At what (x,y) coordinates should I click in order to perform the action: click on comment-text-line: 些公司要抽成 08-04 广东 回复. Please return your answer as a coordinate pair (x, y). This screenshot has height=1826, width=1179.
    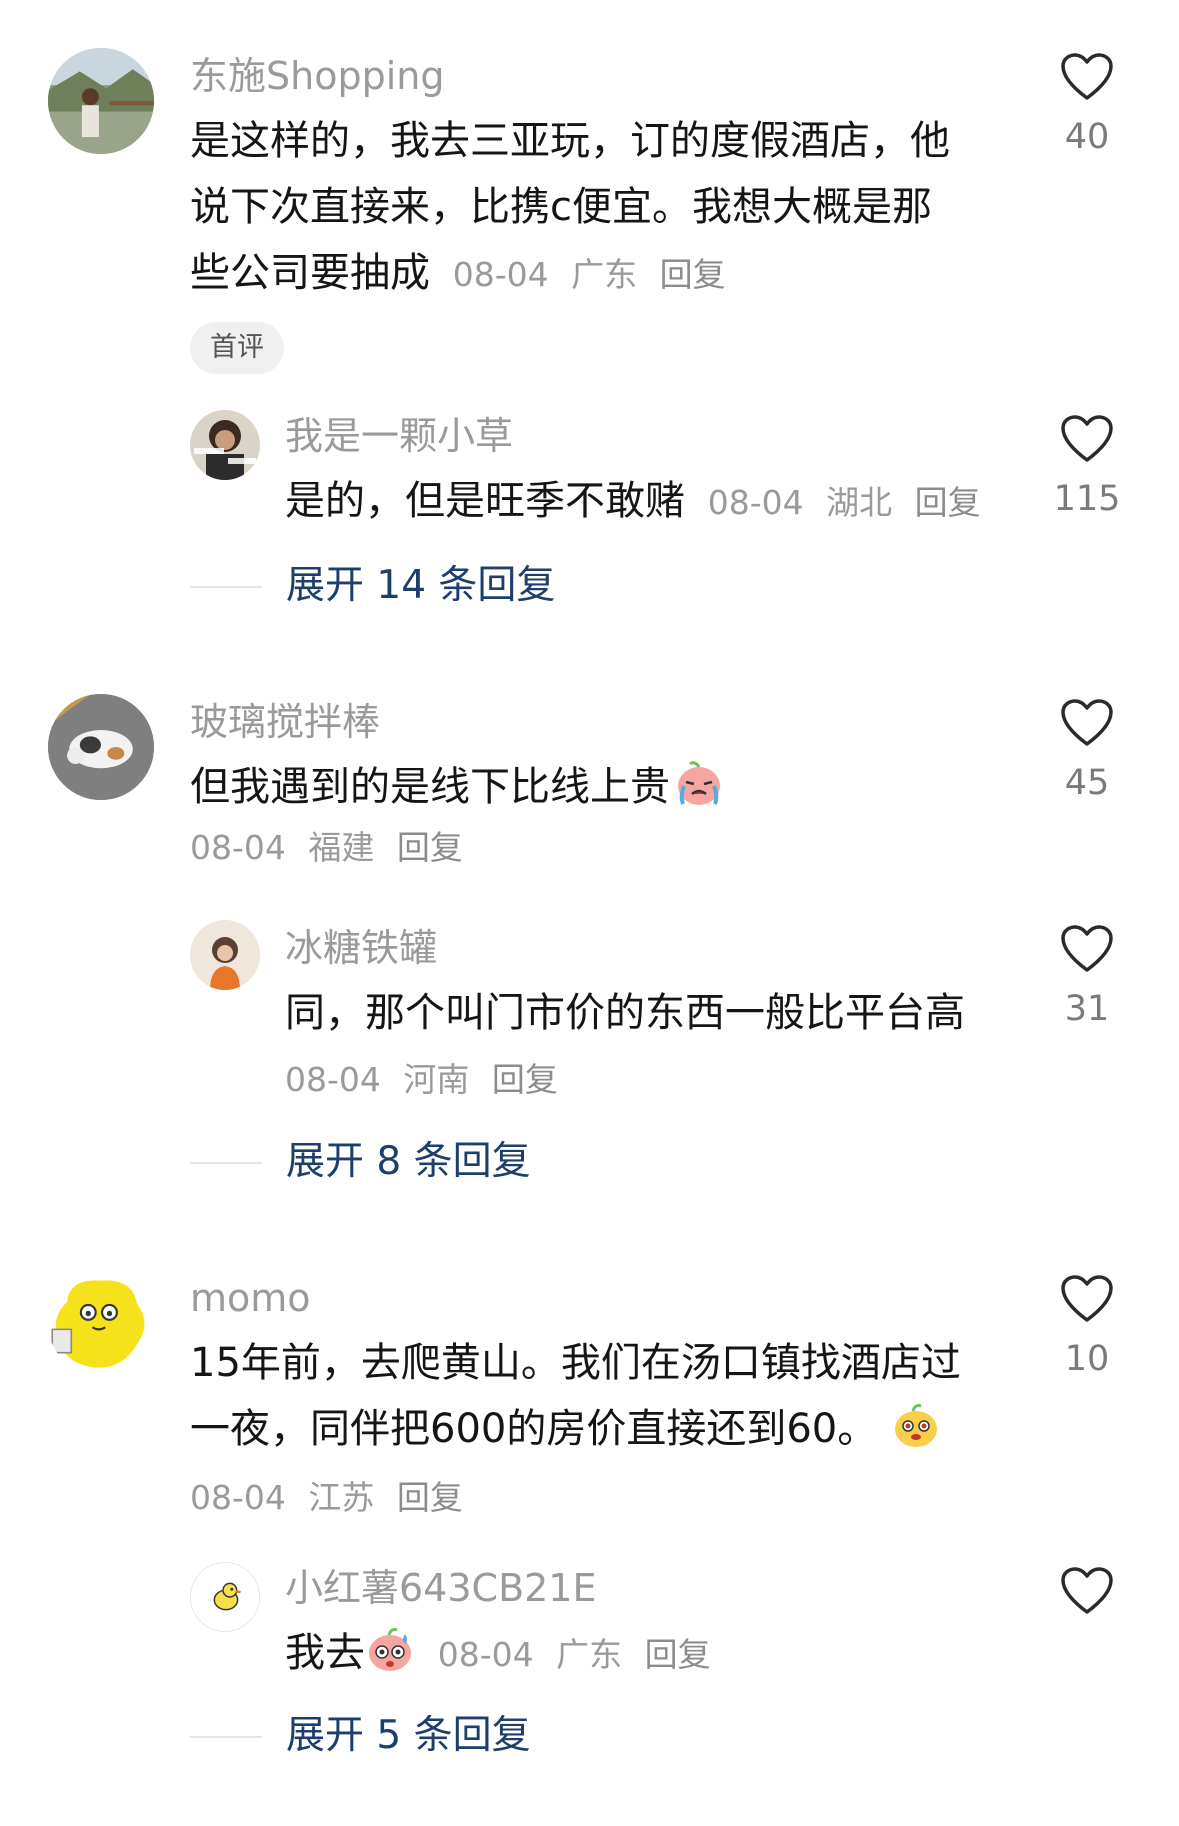
    Looking at the image, I should click on (458, 274).